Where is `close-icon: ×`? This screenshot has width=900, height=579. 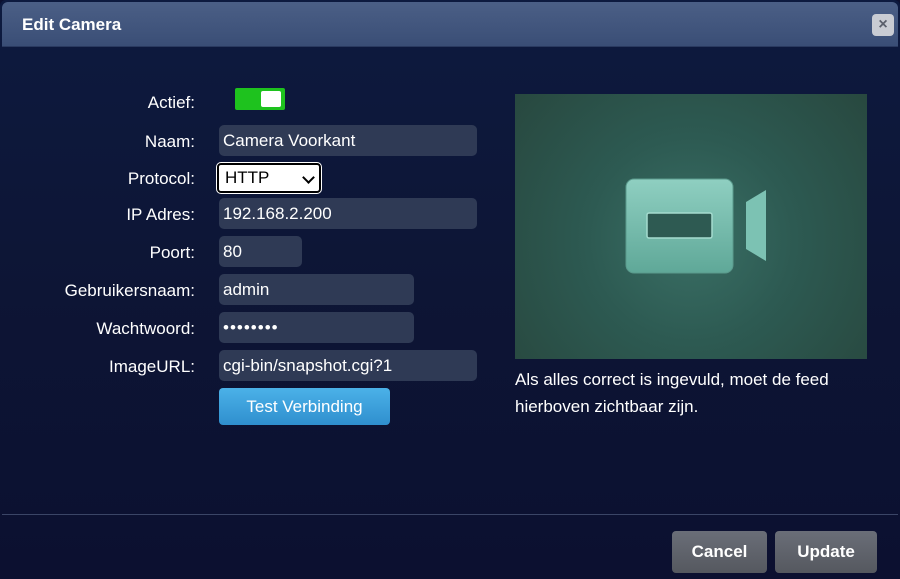
close-icon: × is located at coordinates (883, 25).